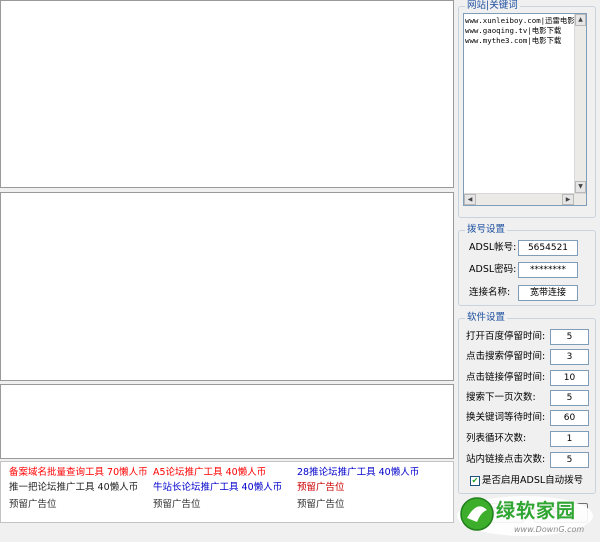 This screenshot has height=542, width=600. Describe the element at coordinates (501, 397) in the screenshot. I see `setting-label: 搜索下一页次数:` at that location.